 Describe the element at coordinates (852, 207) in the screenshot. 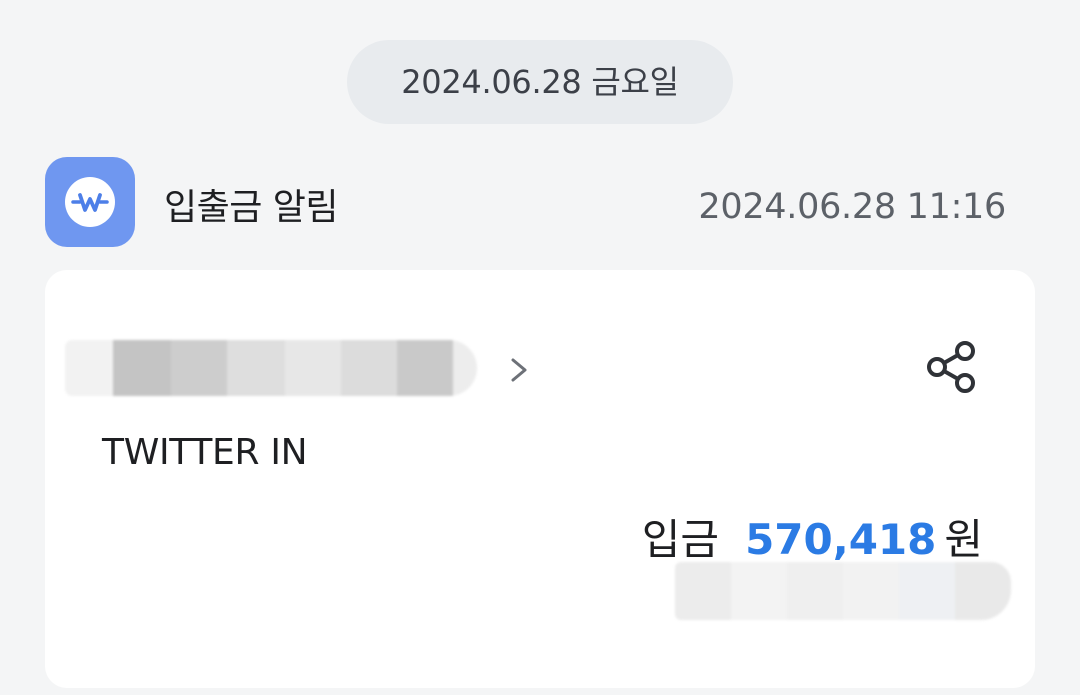

I see `notification-timestamp: 2024.06.28 11:16` at that location.